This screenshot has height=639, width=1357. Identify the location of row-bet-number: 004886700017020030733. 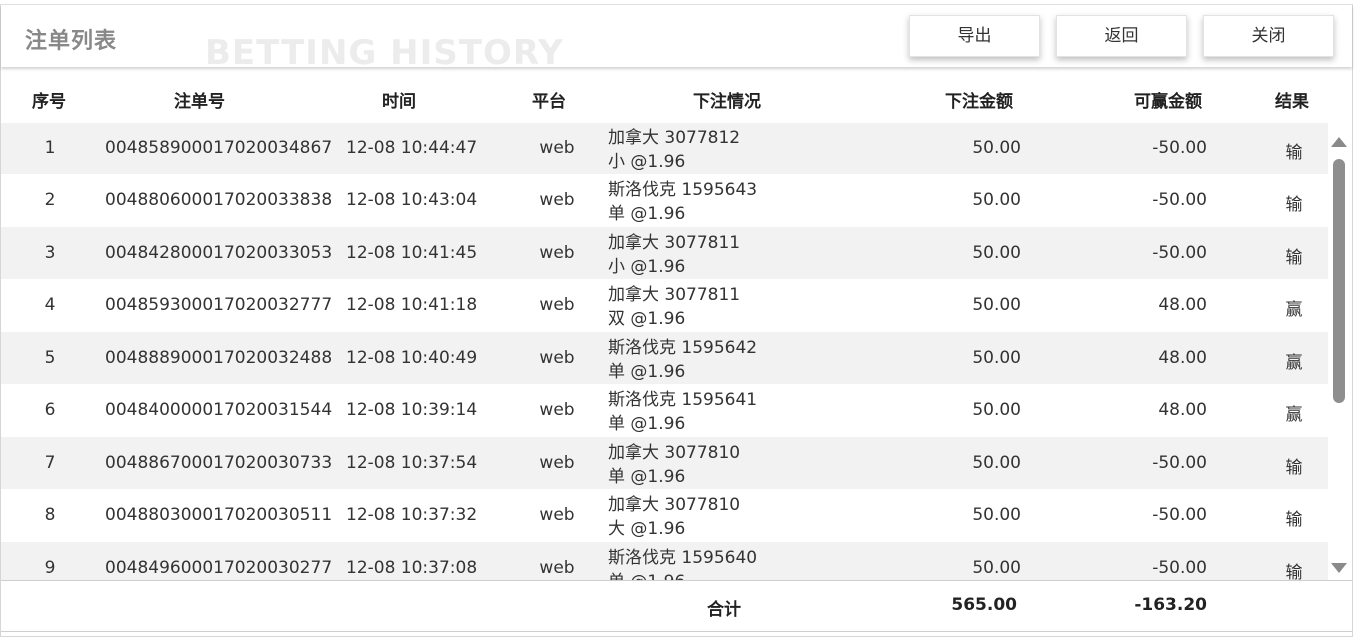
(219, 463).